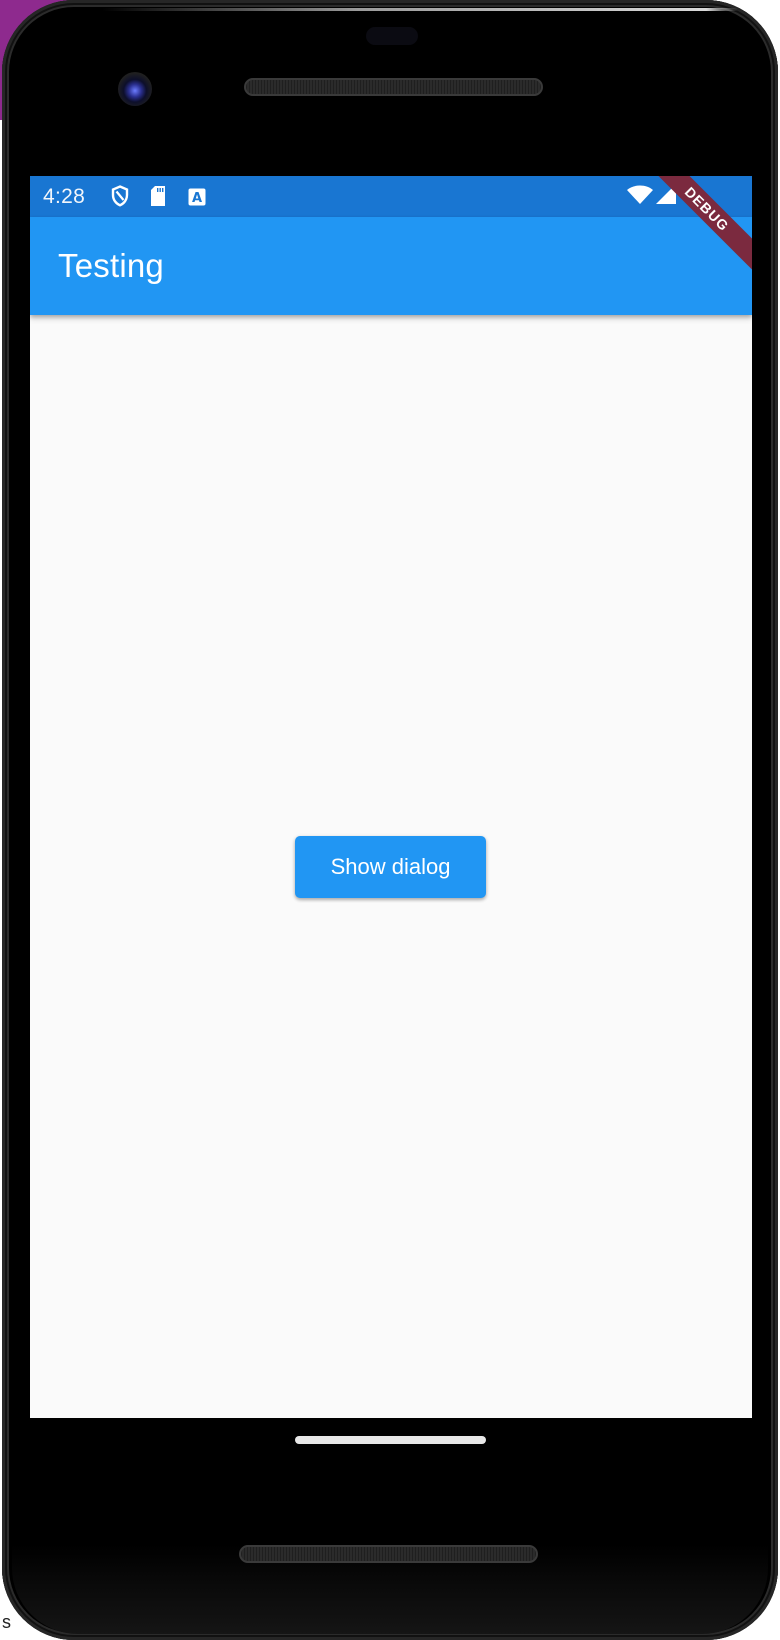  I want to click on home-gesture-pill, so click(390, 1440).